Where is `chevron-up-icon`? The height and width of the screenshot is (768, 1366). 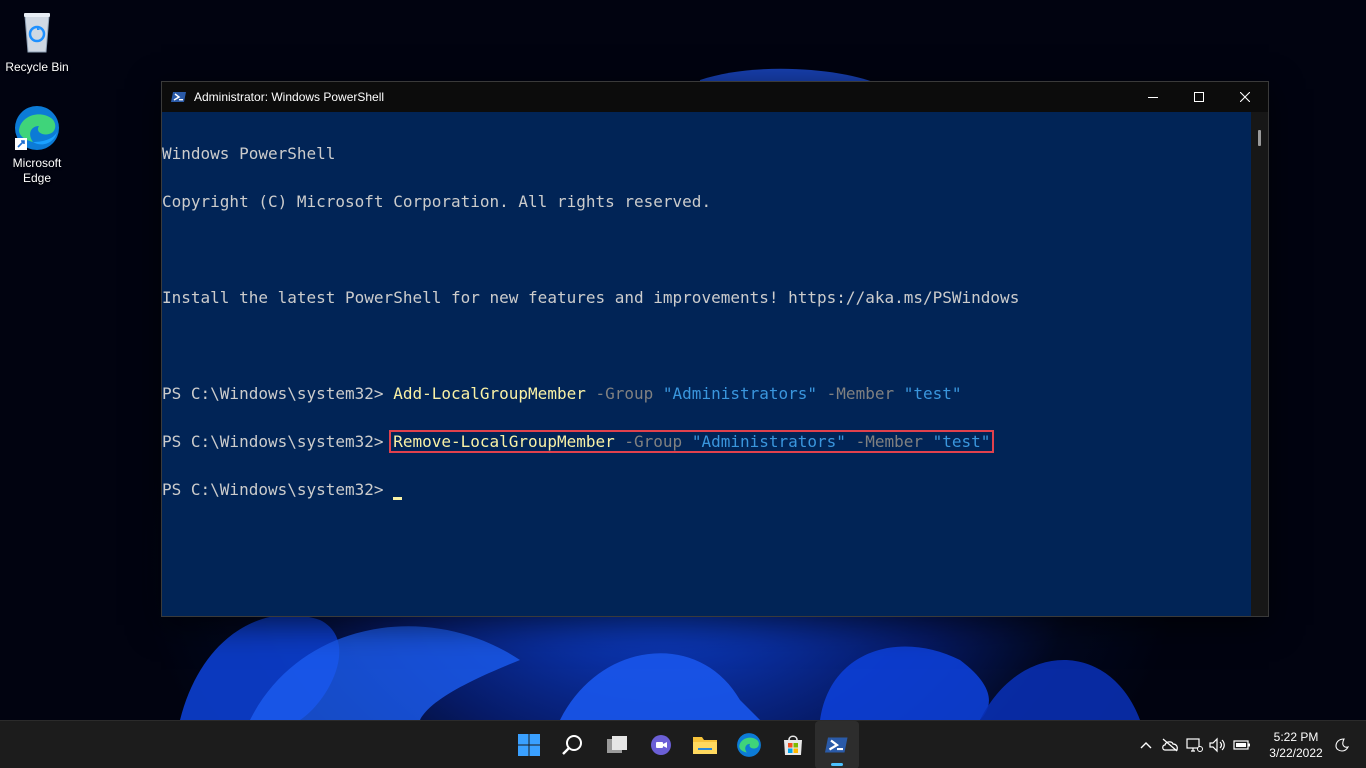 chevron-up-icon is located at coordinates (1146, 745).